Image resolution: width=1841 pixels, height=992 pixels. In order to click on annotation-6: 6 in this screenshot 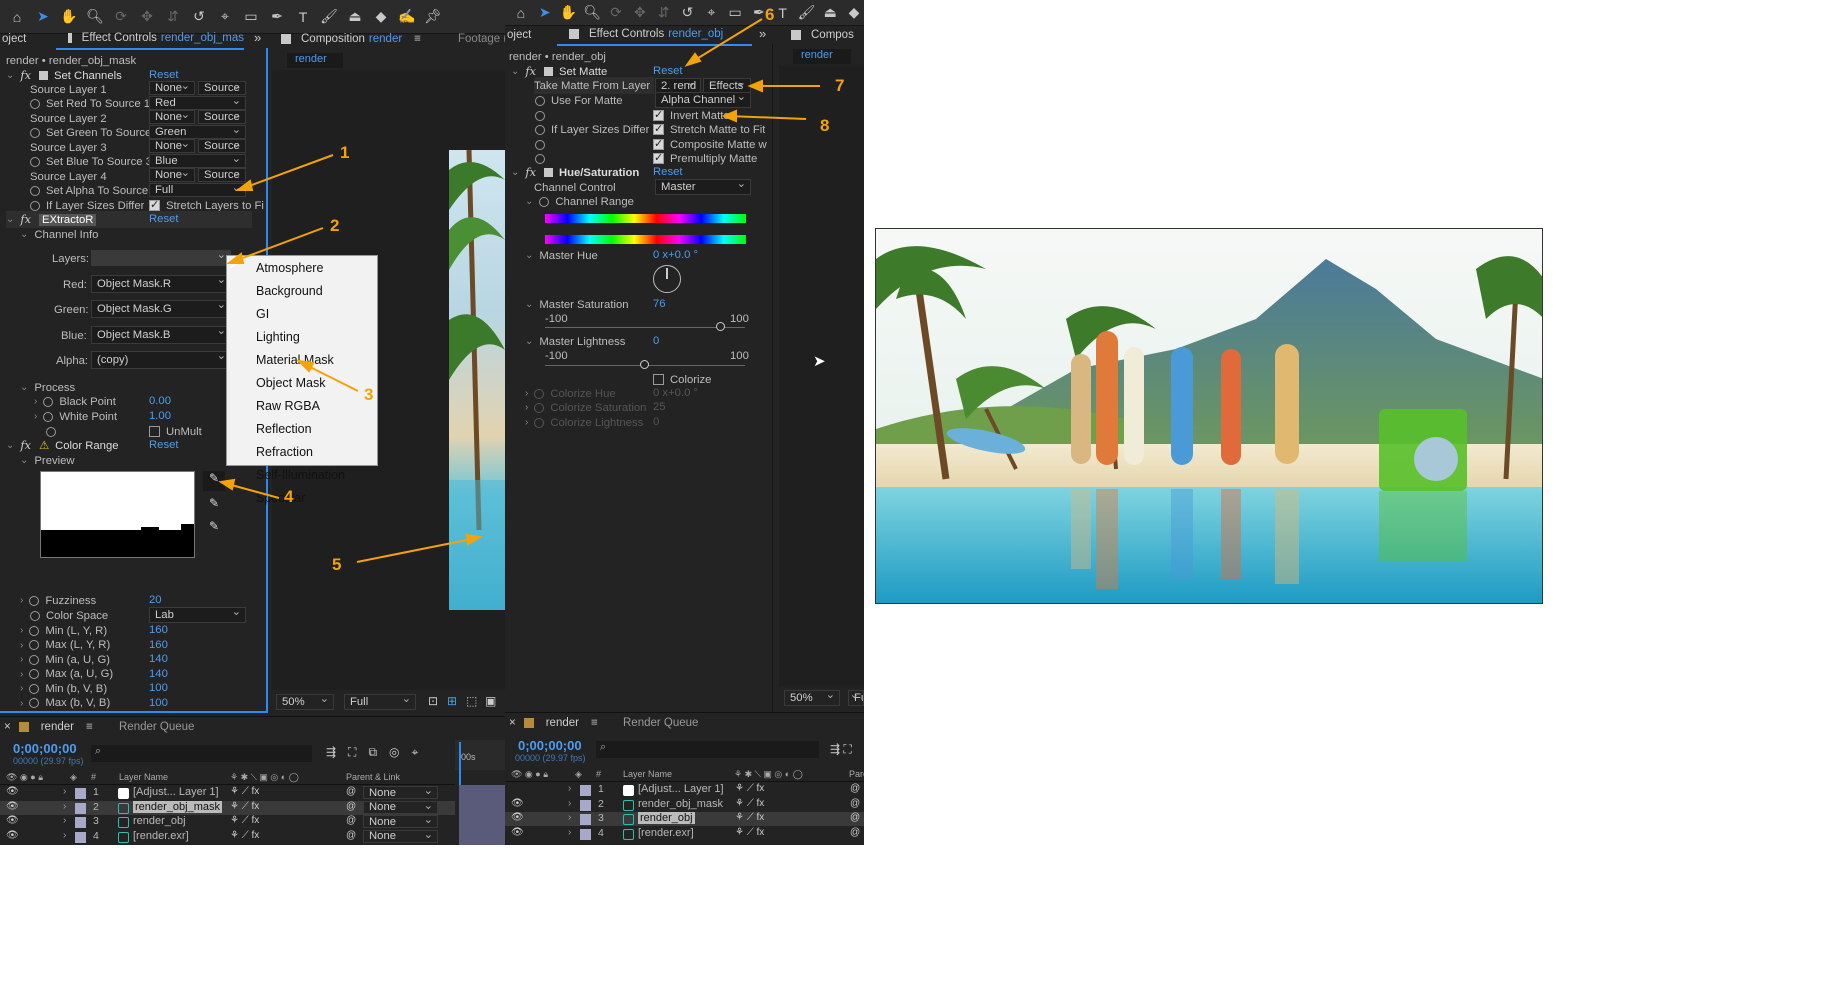, I will do `click(770, 14)`.